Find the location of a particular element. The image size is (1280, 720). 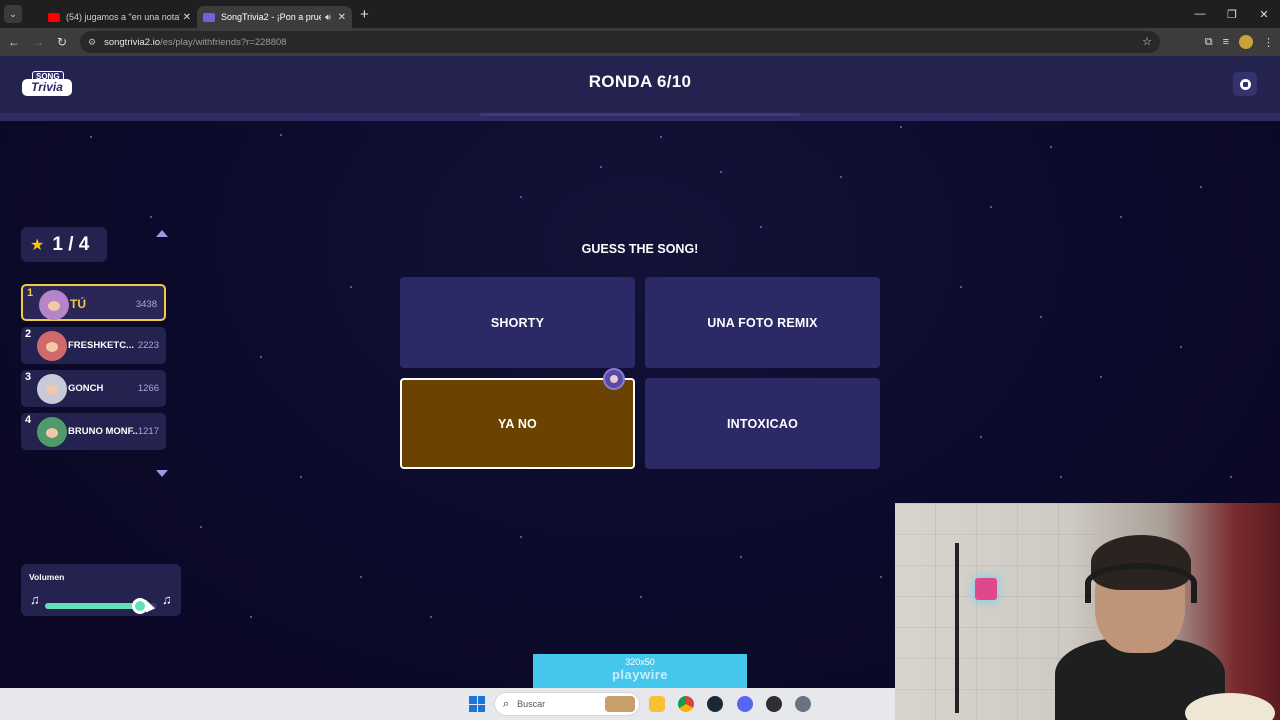

search-icon: ⌕ is located at coordinates (506, 703).